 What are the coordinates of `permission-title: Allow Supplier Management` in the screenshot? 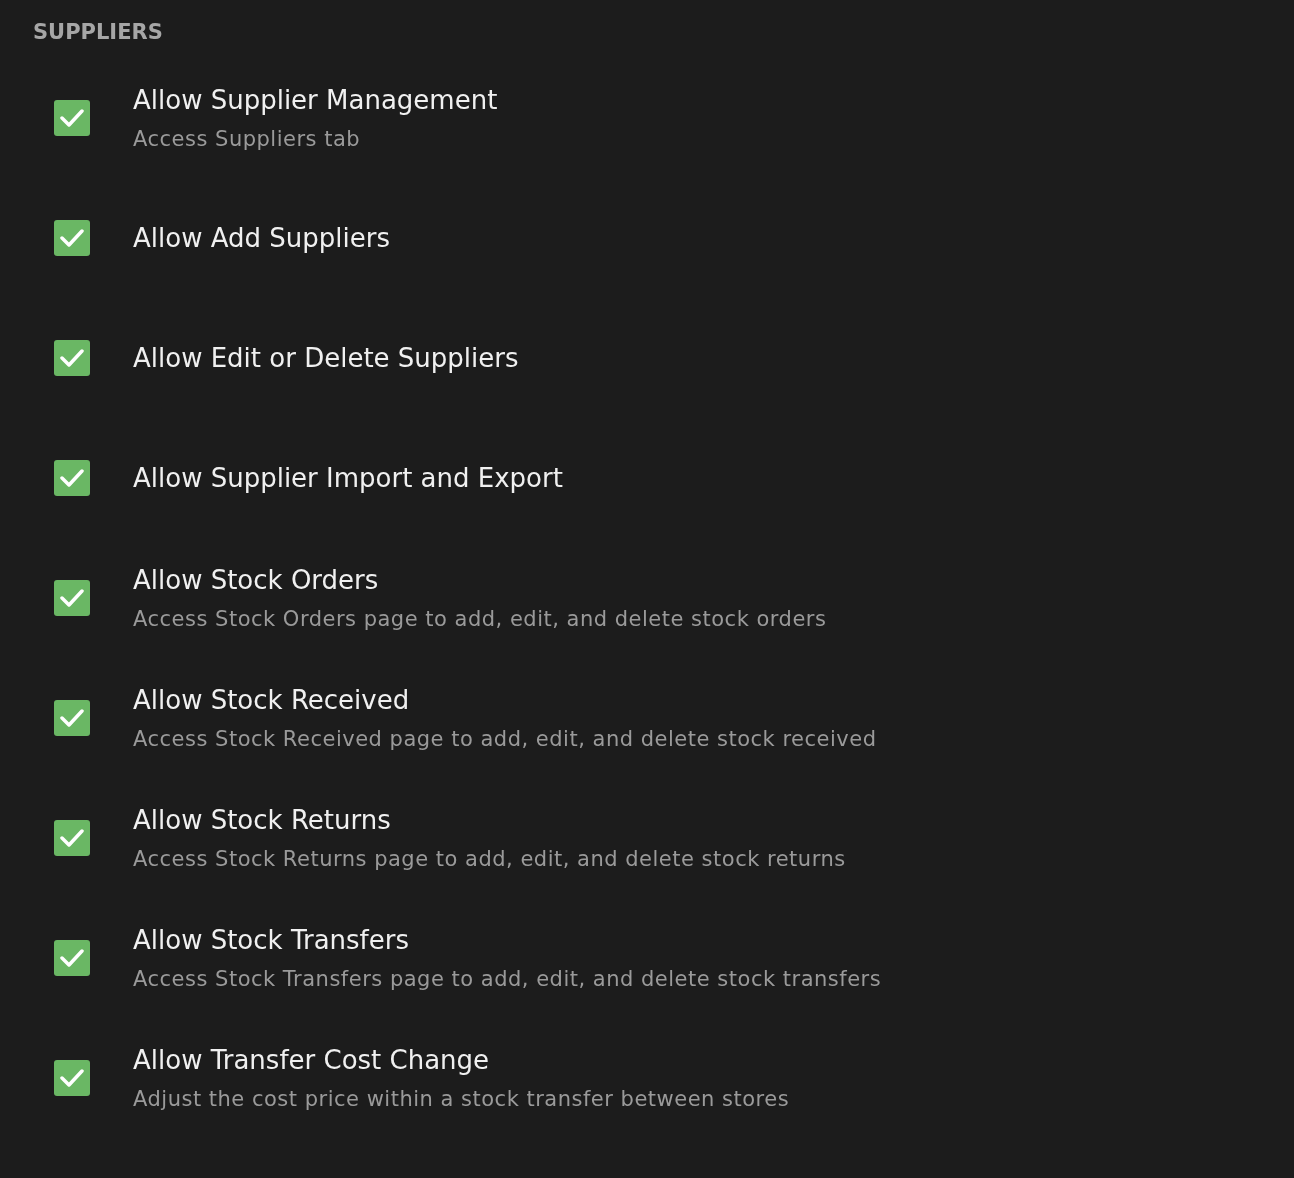 It's located at (315, 100).